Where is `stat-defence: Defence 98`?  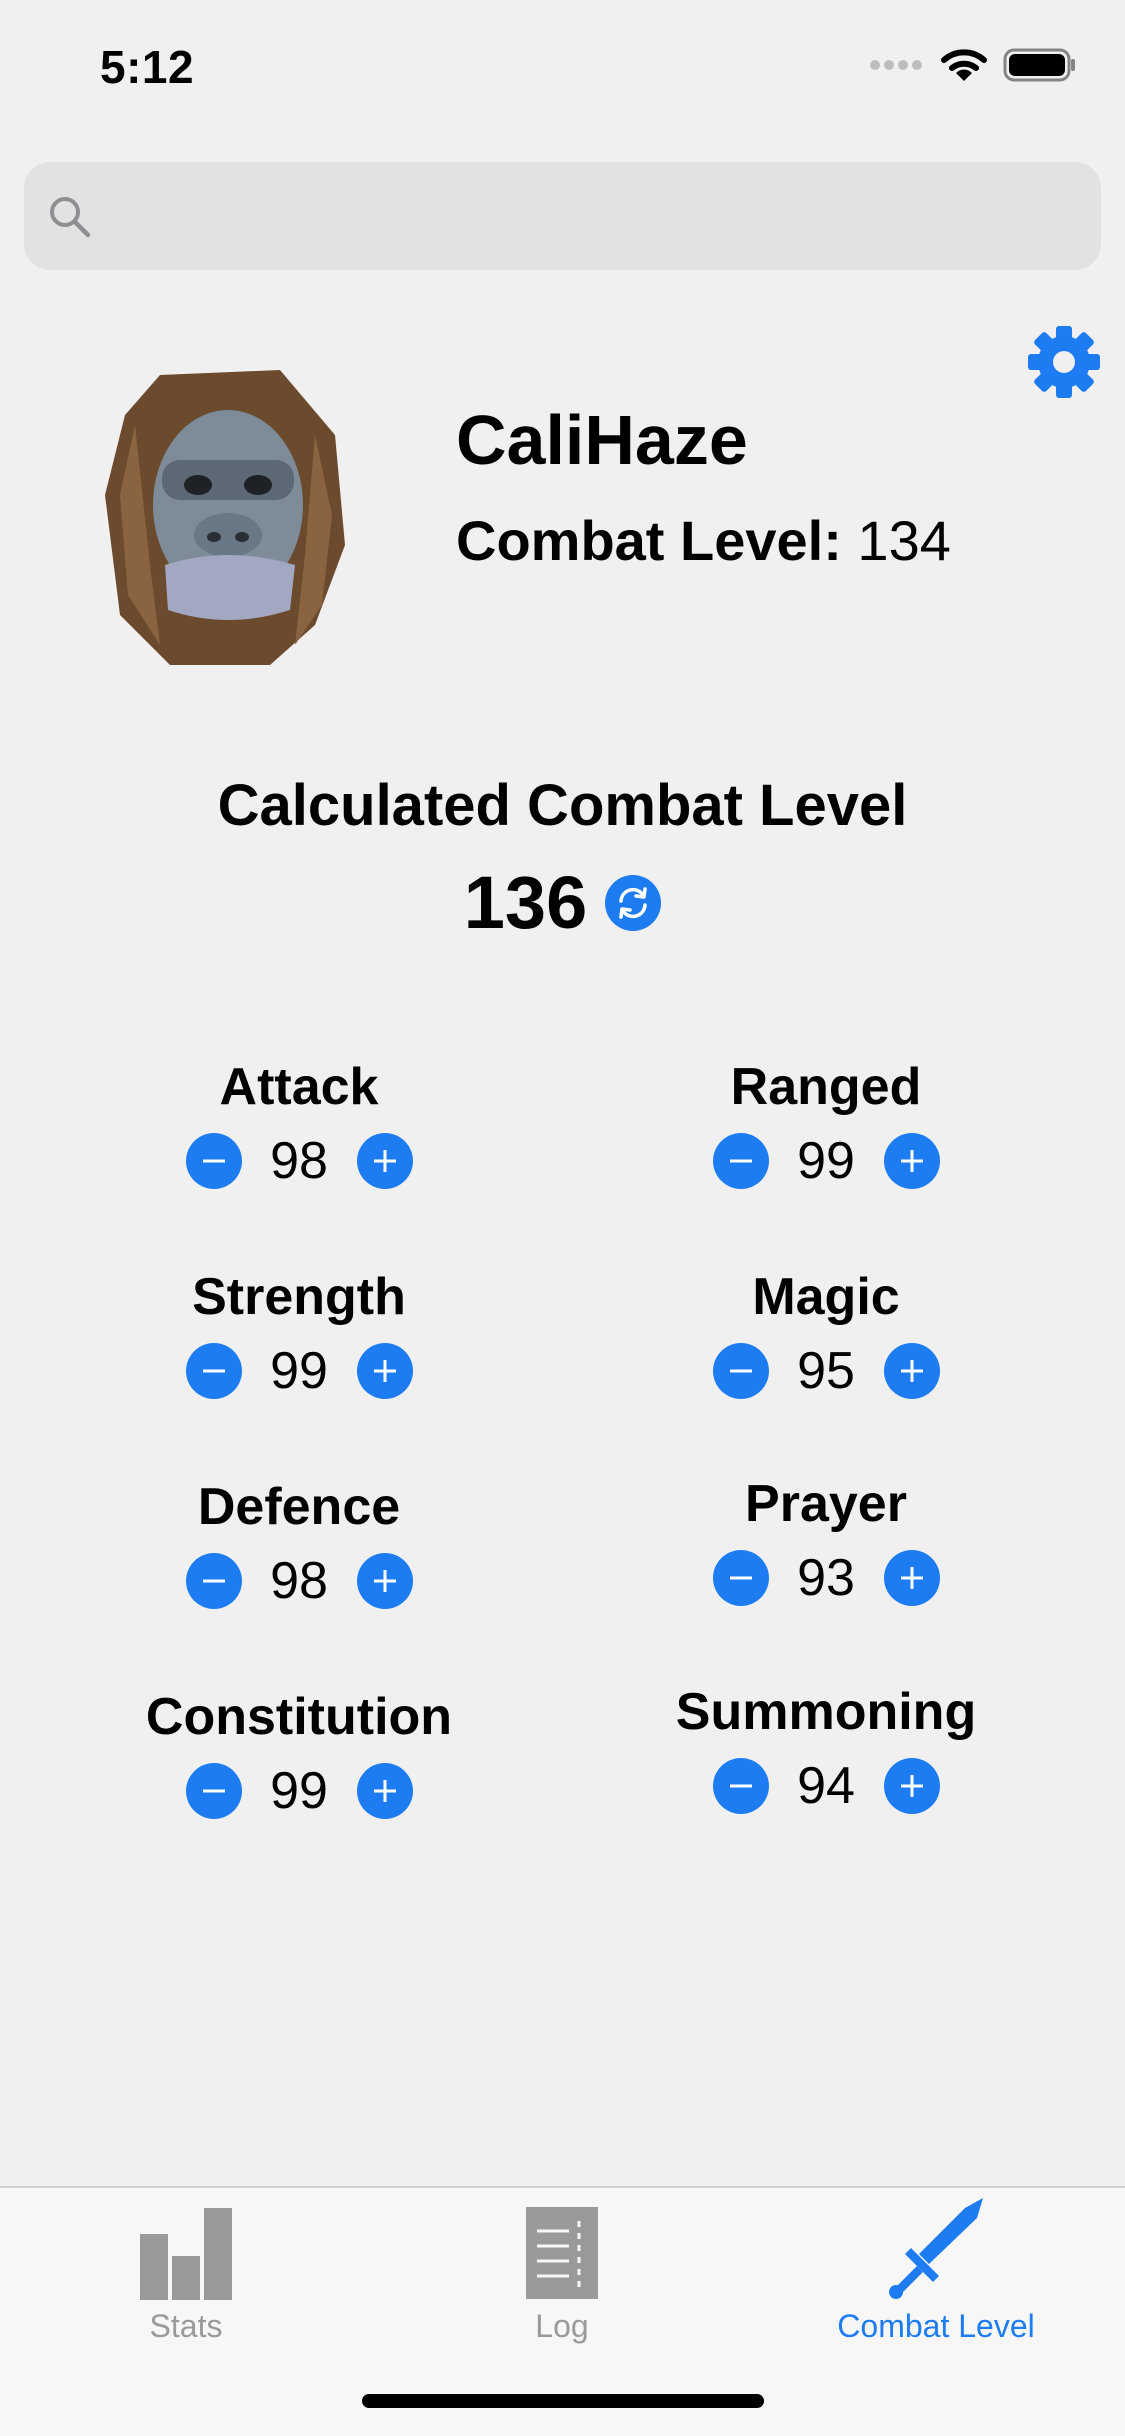 stat-defence: Defence 98 is located at coordinates (299, 1542).